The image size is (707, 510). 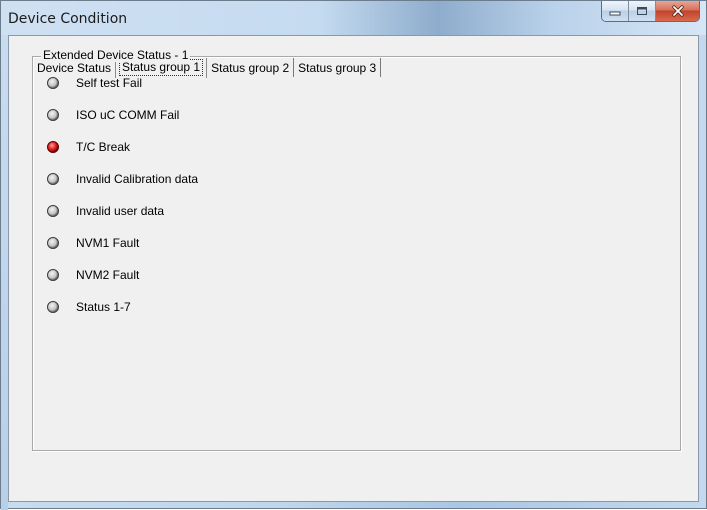 I want to click on status-label: Invalid user data, so click(x=120, y=211).